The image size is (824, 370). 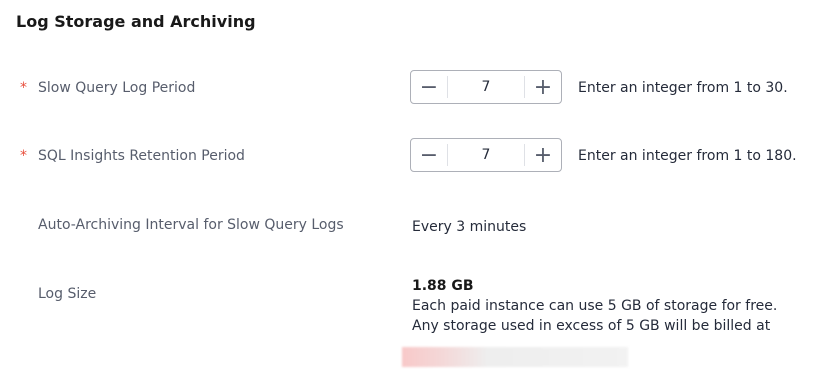 I want to click on log-size-value: 1.88 GB, so click(x=443, y=286).